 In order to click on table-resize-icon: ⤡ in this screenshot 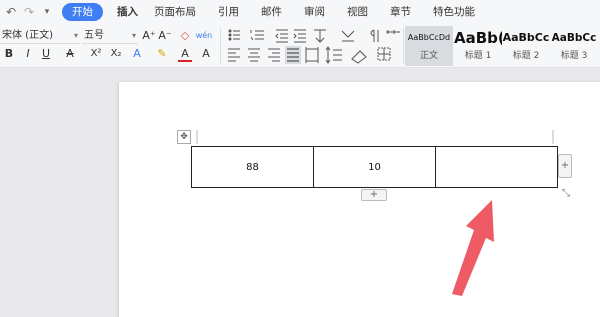, I will do `click(566, 194)`.